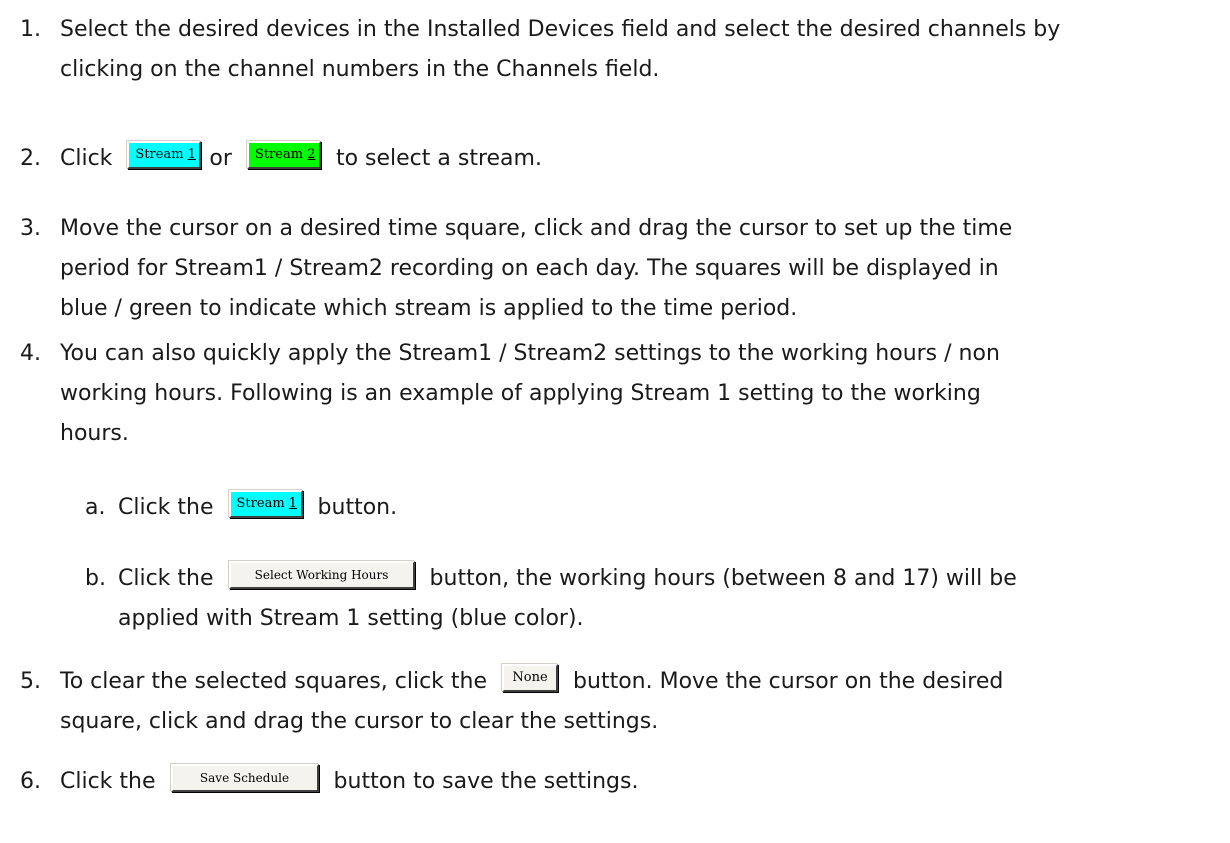 The width and height of the screenshot is (1230, 843). What do you see at coordinates (438, 158) in the screenshot?
I see `step-text: to select a stream.` at bounding box center [438, 158].